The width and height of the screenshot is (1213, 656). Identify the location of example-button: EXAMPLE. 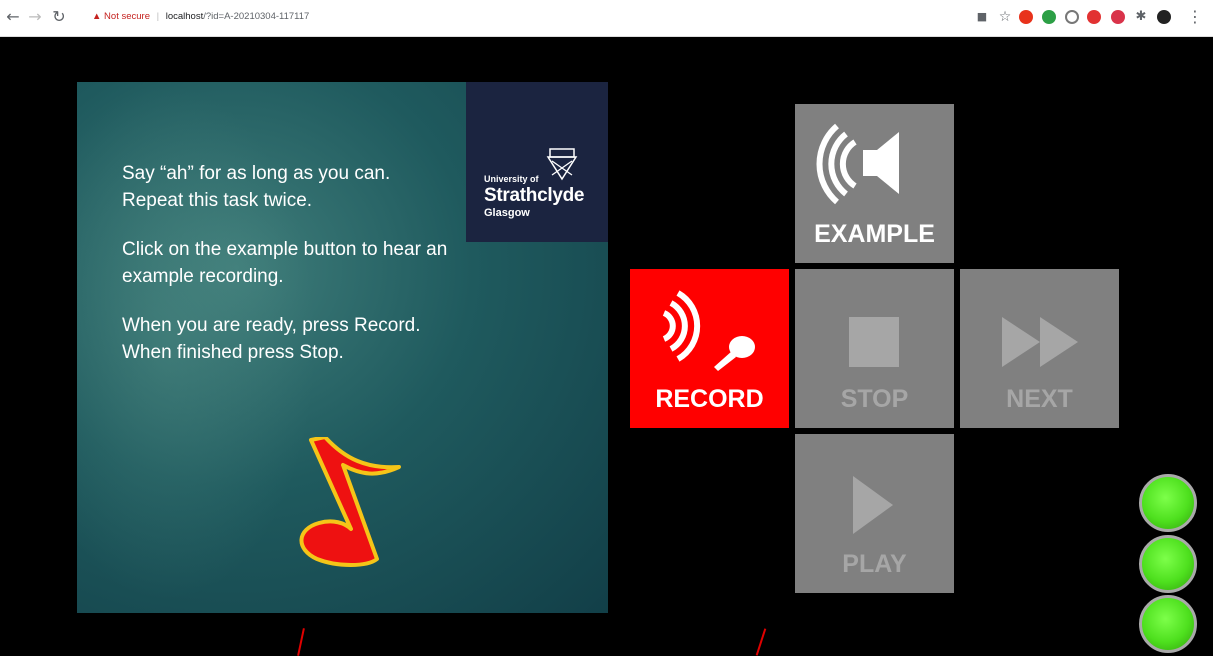
(874, 183).